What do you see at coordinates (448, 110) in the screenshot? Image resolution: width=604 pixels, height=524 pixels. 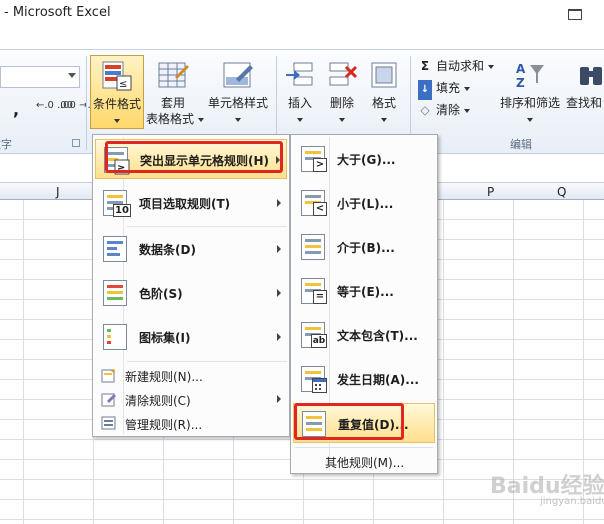 I see `clear-label: 清除` at bounding box center [448, 110].